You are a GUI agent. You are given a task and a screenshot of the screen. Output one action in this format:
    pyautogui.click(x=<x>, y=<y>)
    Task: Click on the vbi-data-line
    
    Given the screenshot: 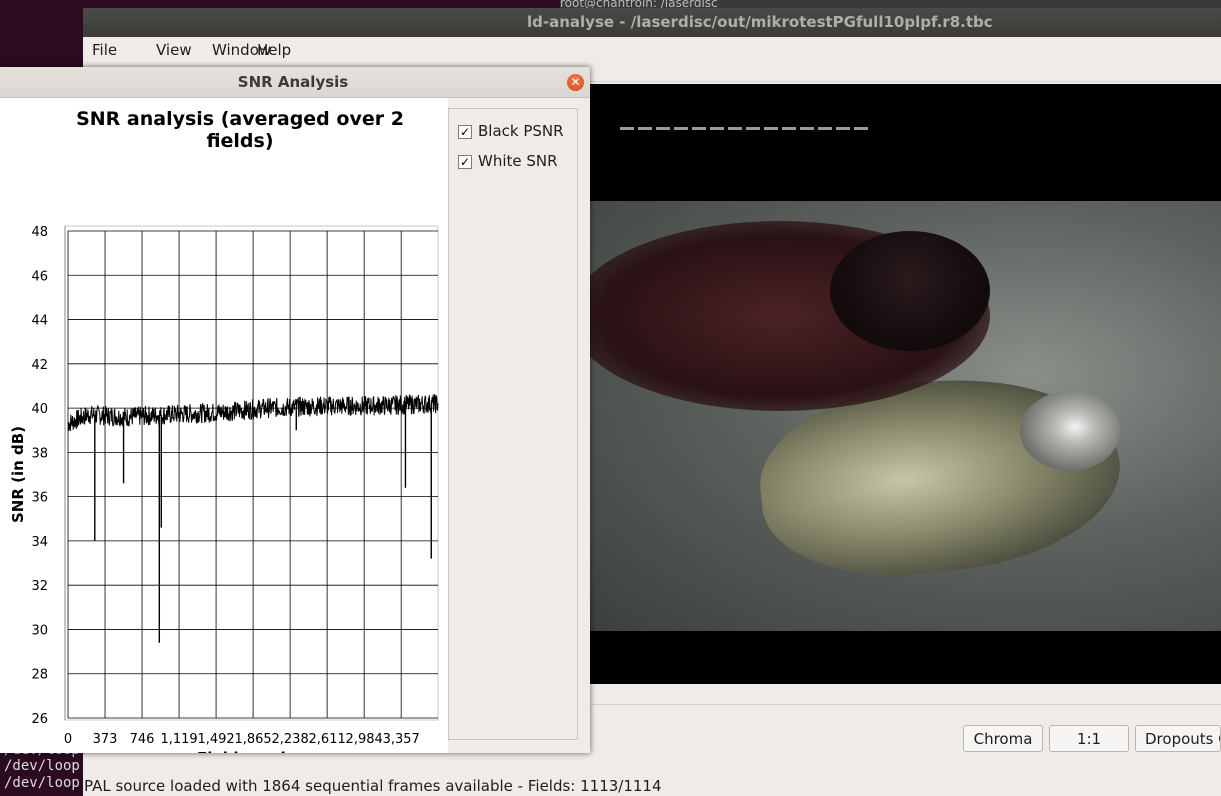 What is the action you would take?
    pyautogui.click(x=745, y=128)
    